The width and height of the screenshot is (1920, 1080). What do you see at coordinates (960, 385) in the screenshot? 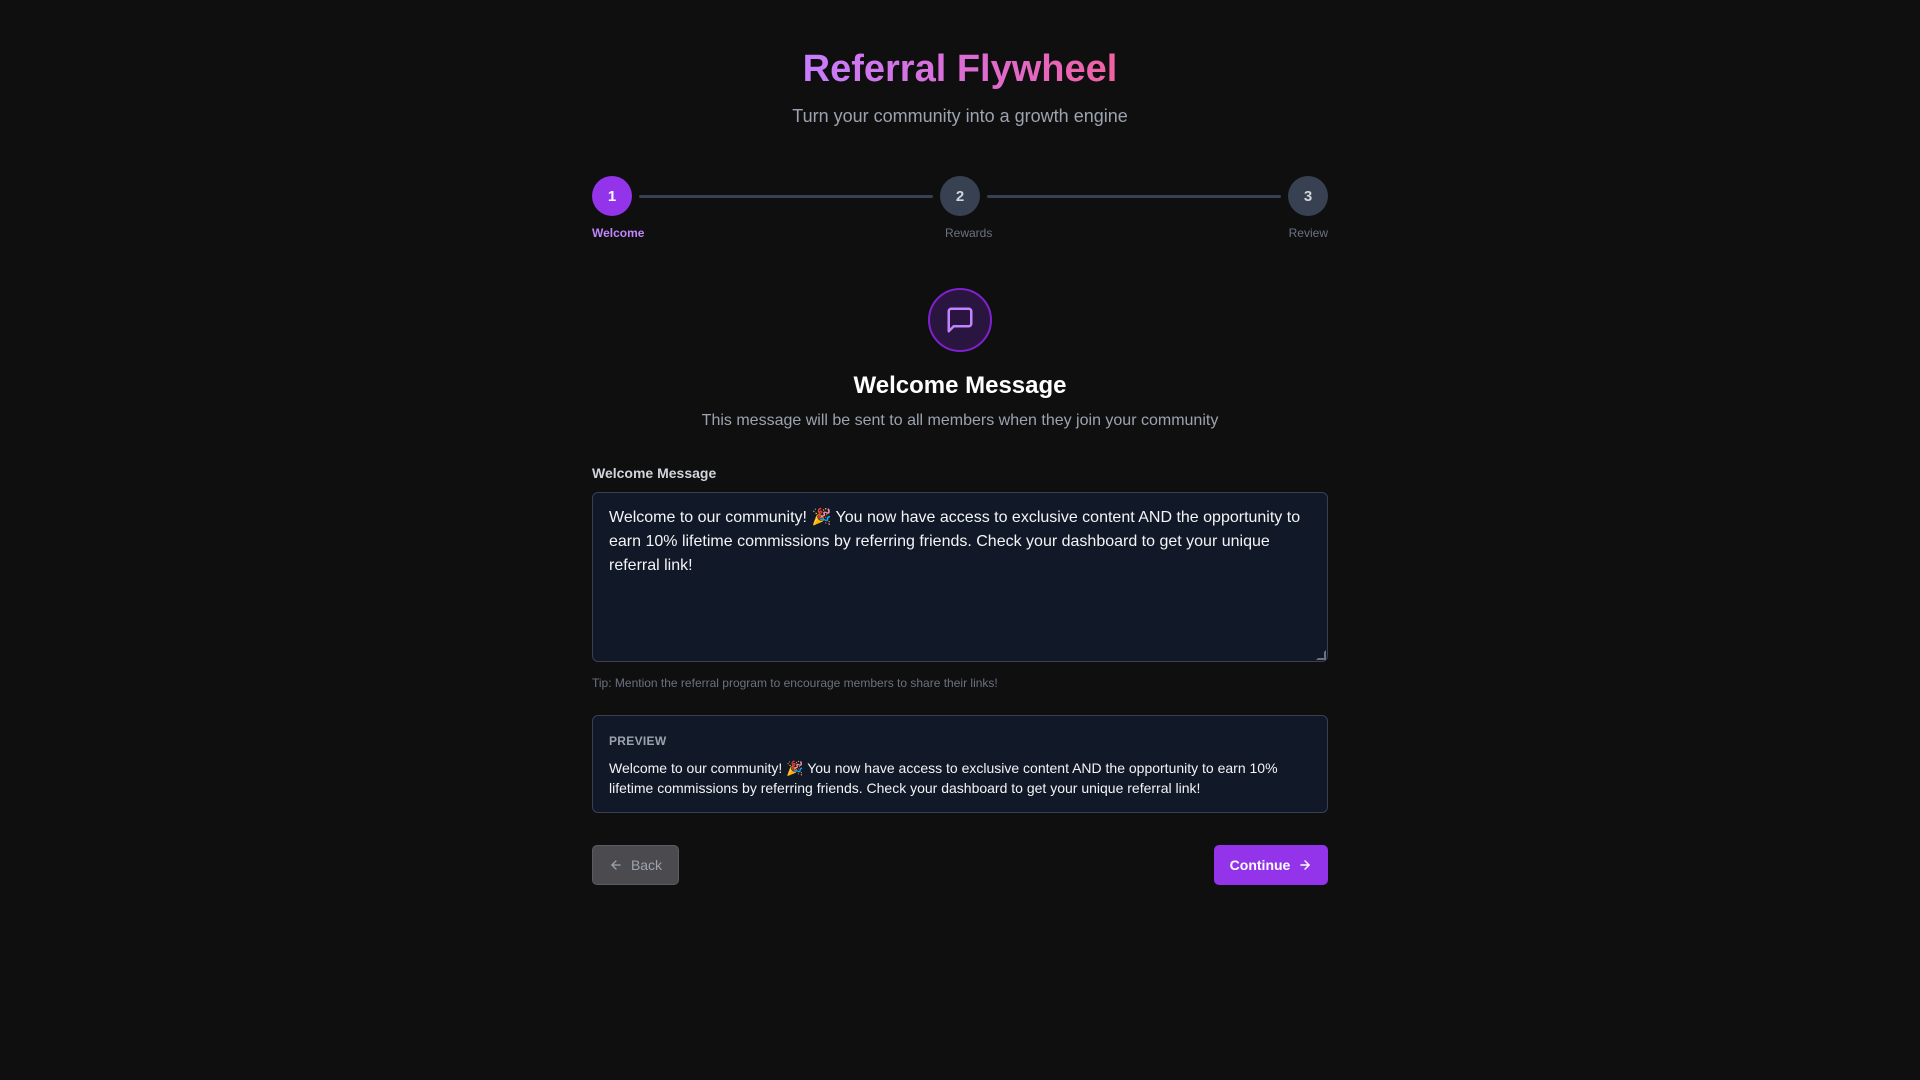
I see `section-title: Welcome Message` at bounding box center [960, 385].